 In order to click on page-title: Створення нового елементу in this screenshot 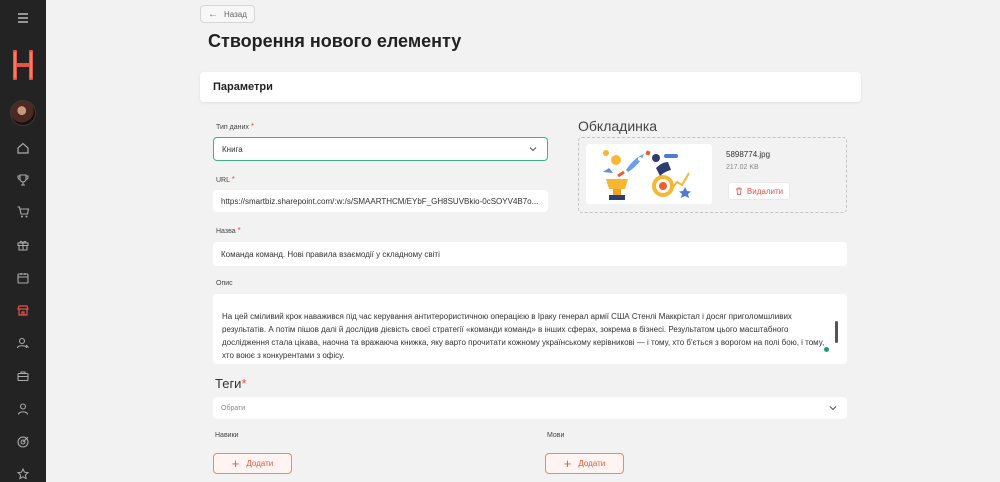, I will do `click(335, 41)`.